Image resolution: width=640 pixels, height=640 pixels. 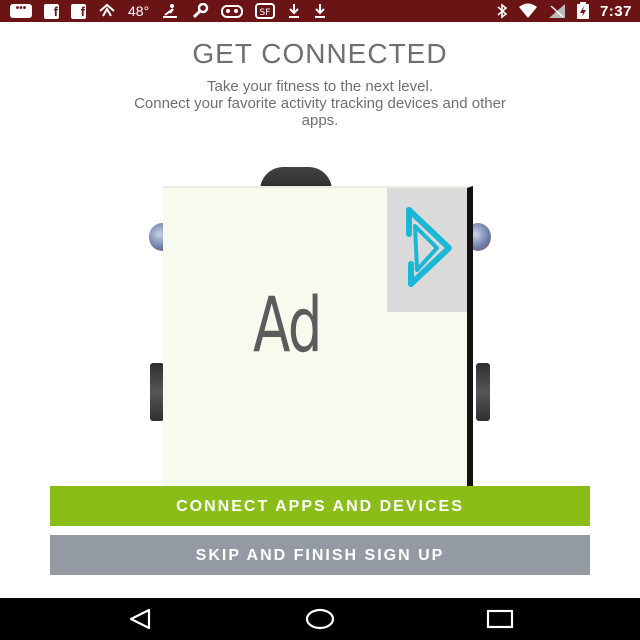 I want to click on subtitle-line-3: apps., so click(x=320, y=120).